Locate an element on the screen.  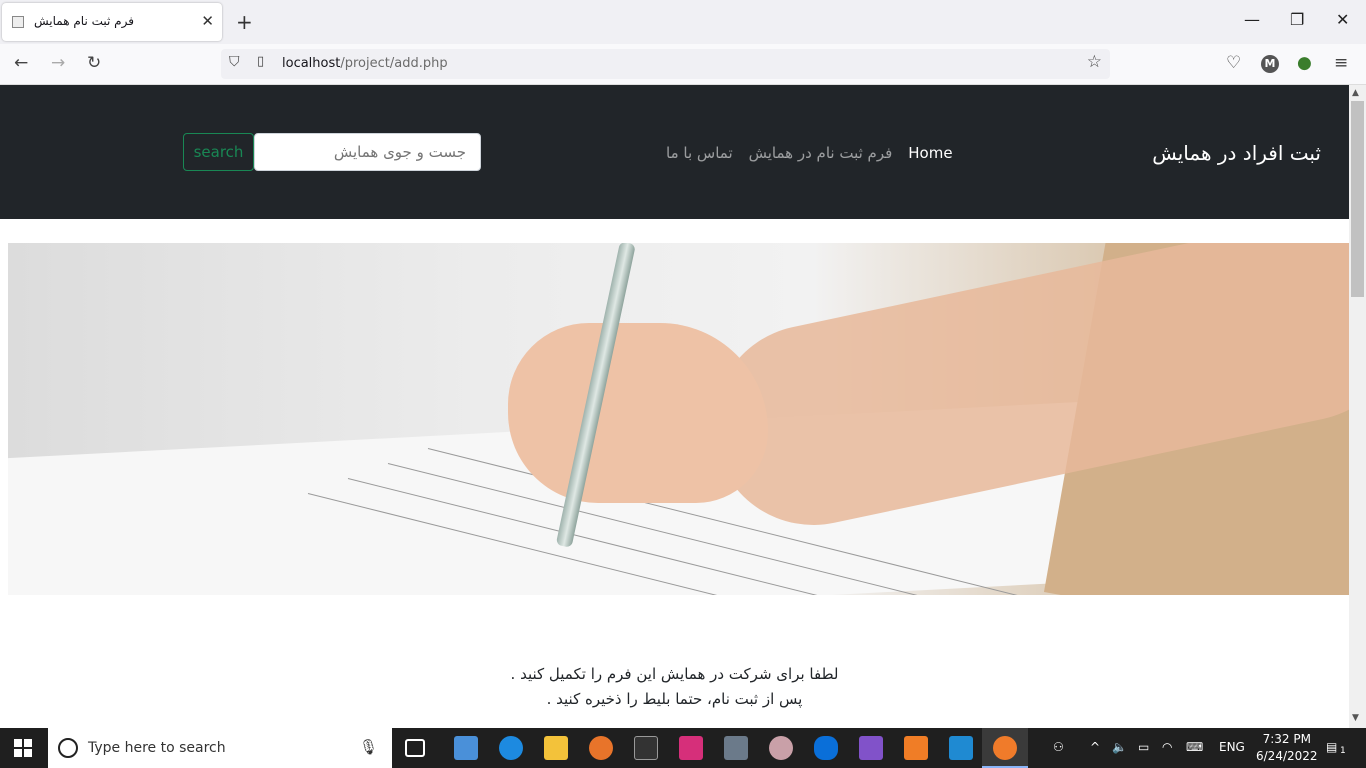
notification-icon: ▤ is located at coordinates (1331, 747).